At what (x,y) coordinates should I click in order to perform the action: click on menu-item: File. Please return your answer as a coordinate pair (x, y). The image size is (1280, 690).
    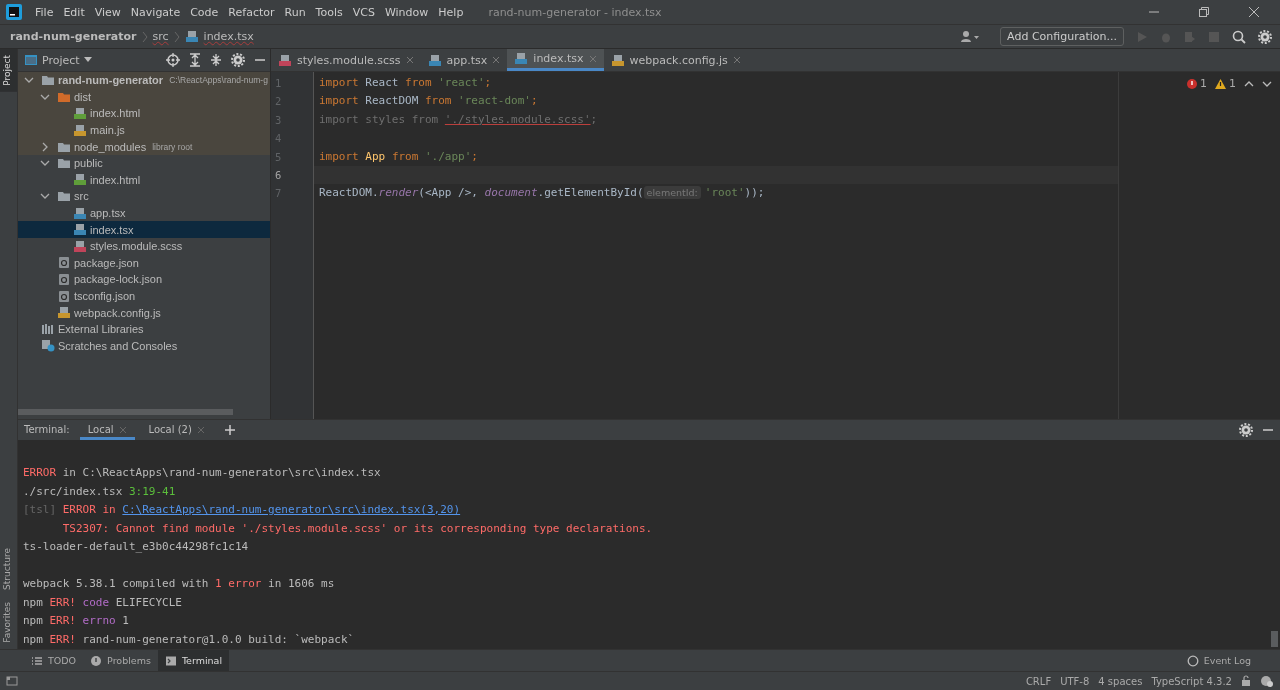
    Looking at the image, I should click on (44, 12).